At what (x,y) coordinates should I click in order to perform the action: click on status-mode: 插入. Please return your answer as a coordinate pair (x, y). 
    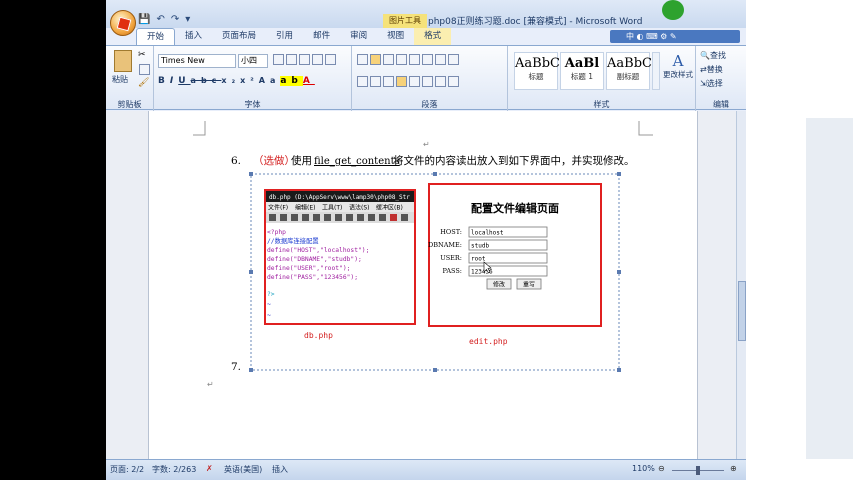
    Looking at the image, I should click on (280, 469).